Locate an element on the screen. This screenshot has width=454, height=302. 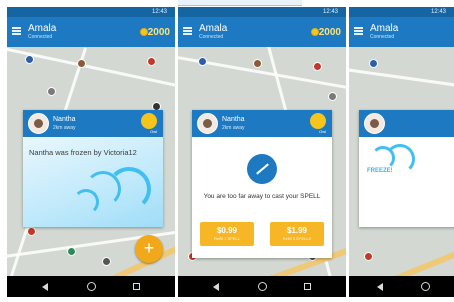
buy-note: Refill 1 SPELL is located at coordinates (227, 238).